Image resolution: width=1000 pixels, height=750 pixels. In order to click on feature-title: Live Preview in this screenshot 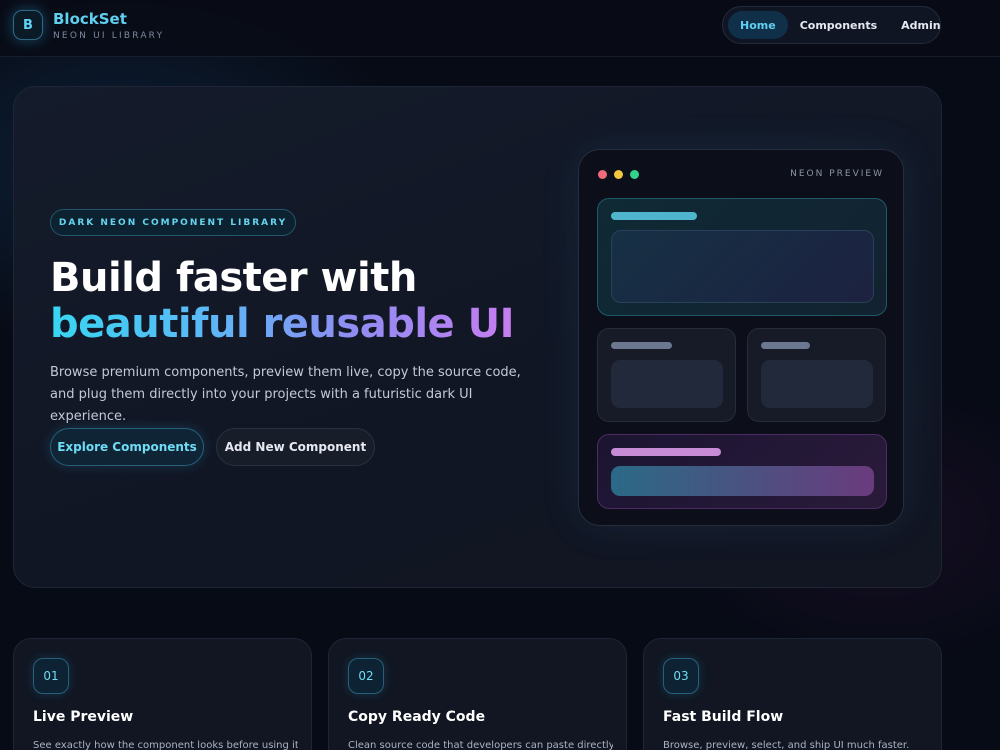, I will do `click(83, 717)`.